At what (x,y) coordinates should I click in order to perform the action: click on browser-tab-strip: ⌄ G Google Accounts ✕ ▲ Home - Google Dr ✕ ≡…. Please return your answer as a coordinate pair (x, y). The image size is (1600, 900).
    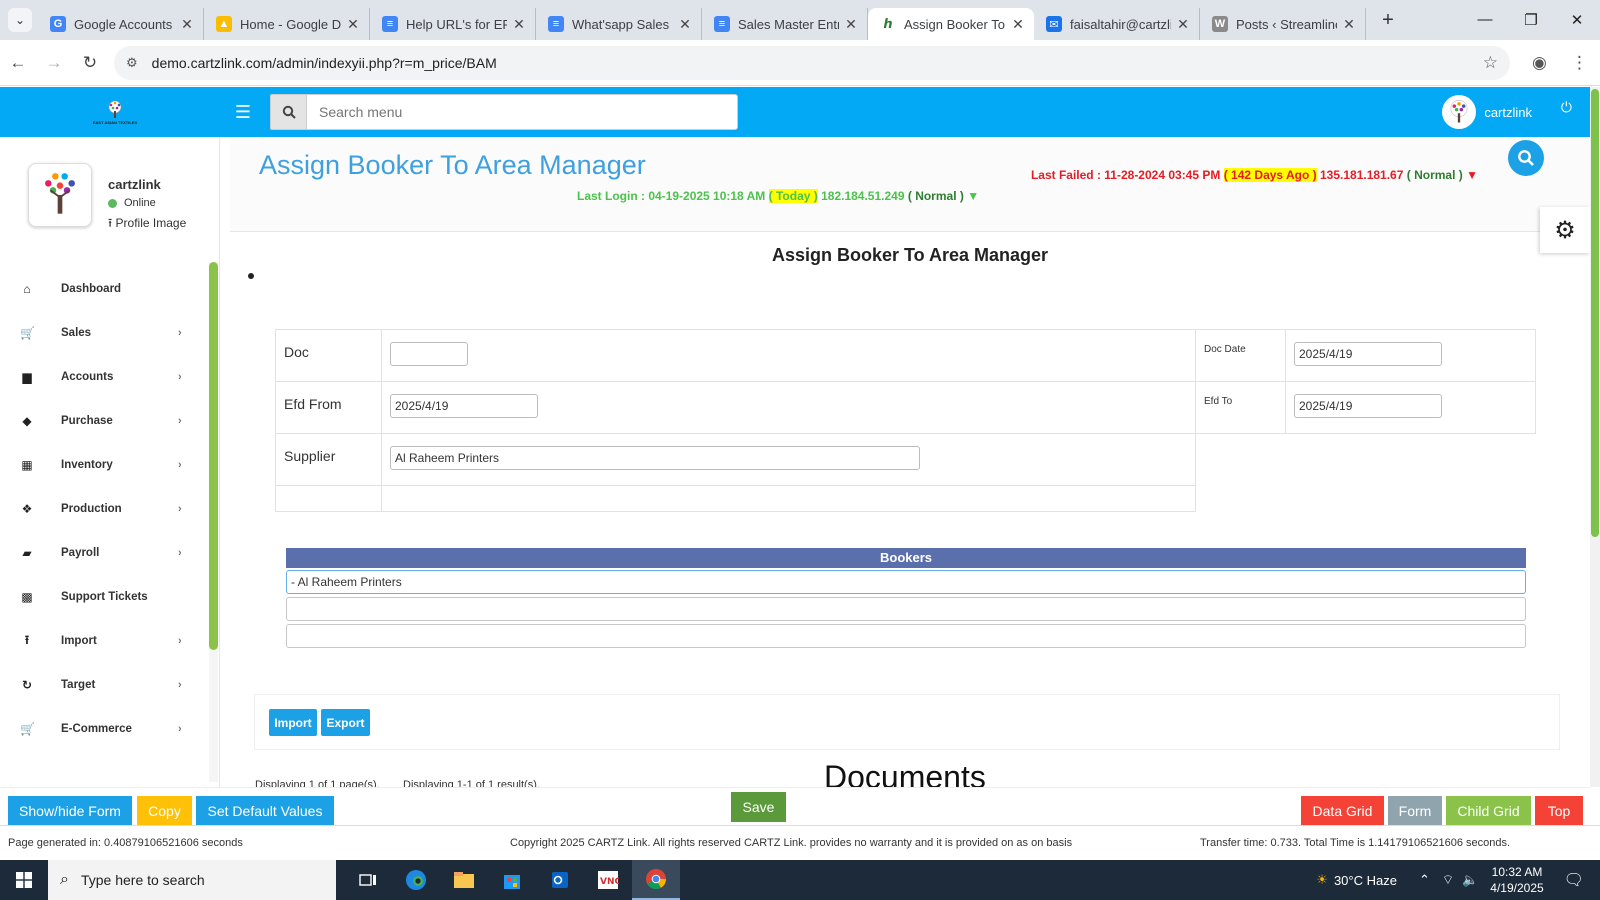
    Looking at the image, I should click on (800, 20).